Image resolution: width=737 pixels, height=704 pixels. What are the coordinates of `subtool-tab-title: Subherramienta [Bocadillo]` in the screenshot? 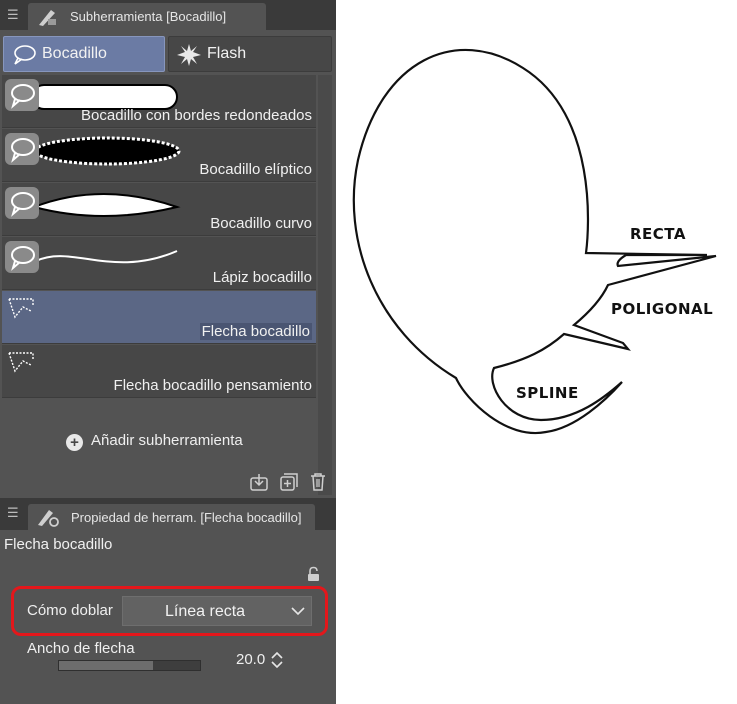 It's located at (148, 16).